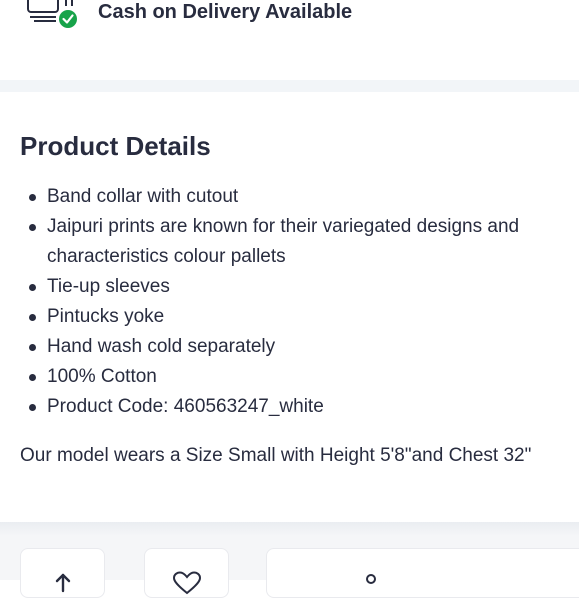  What do you see at coordinates (289, 86) in the screenshot?
I see `section-divider` at bounding box center [289, 86].